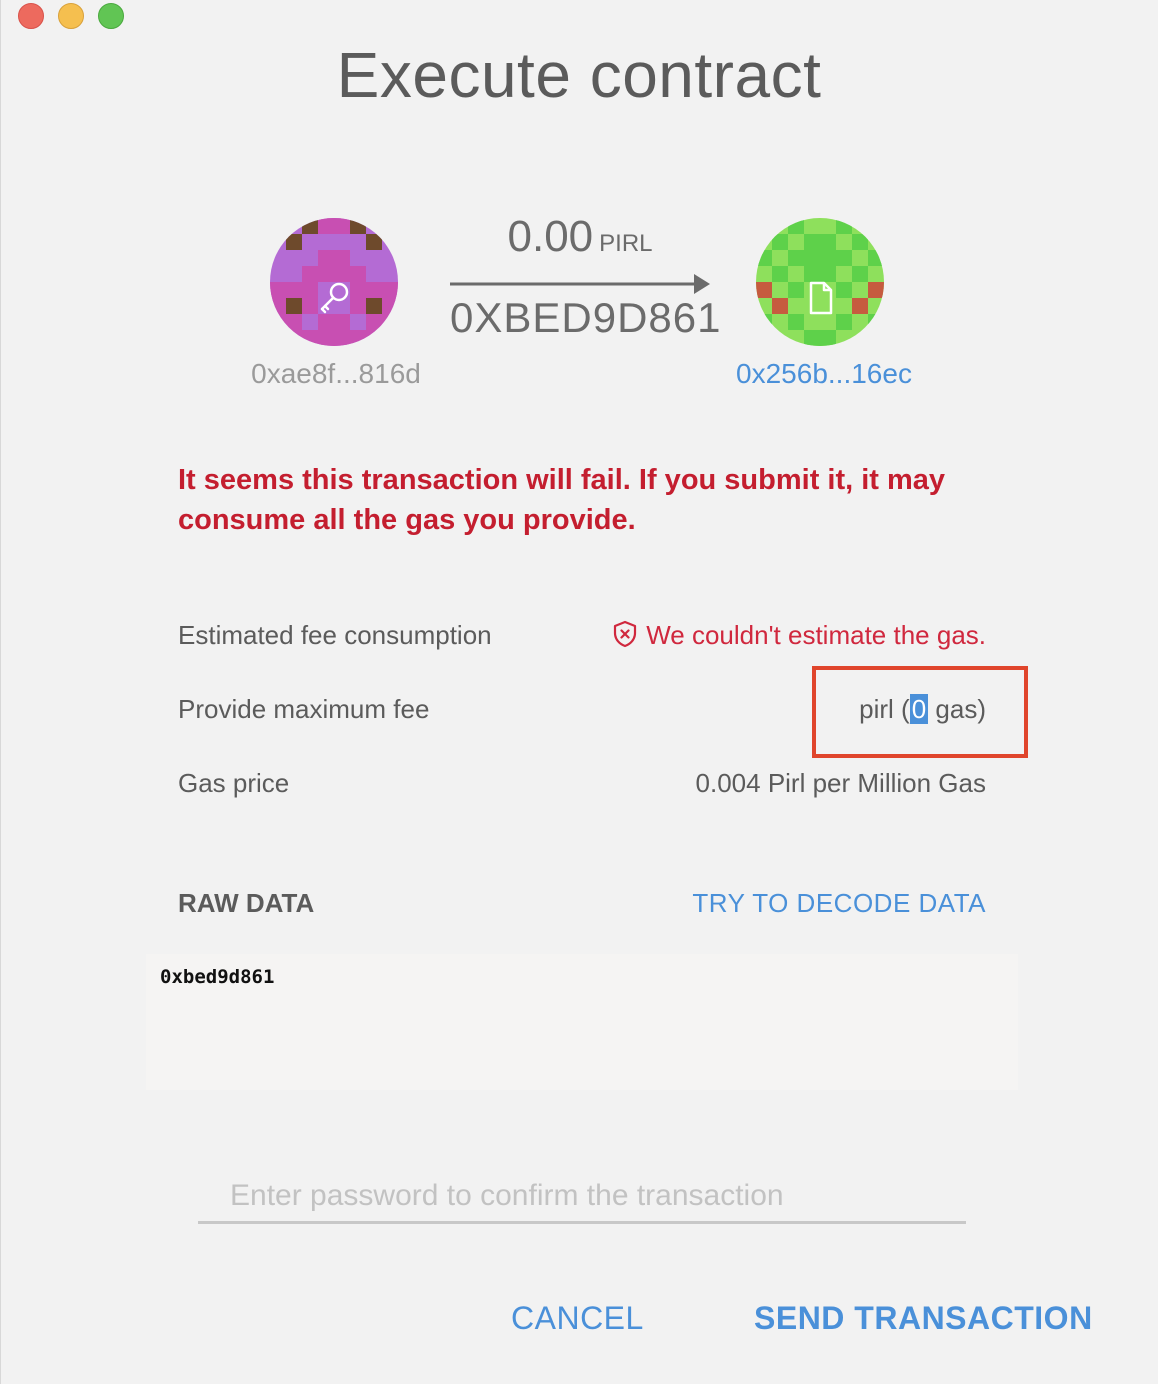 This screenshot has height=1384, width=1158. I want to click on password-input, so click(582, 1197).